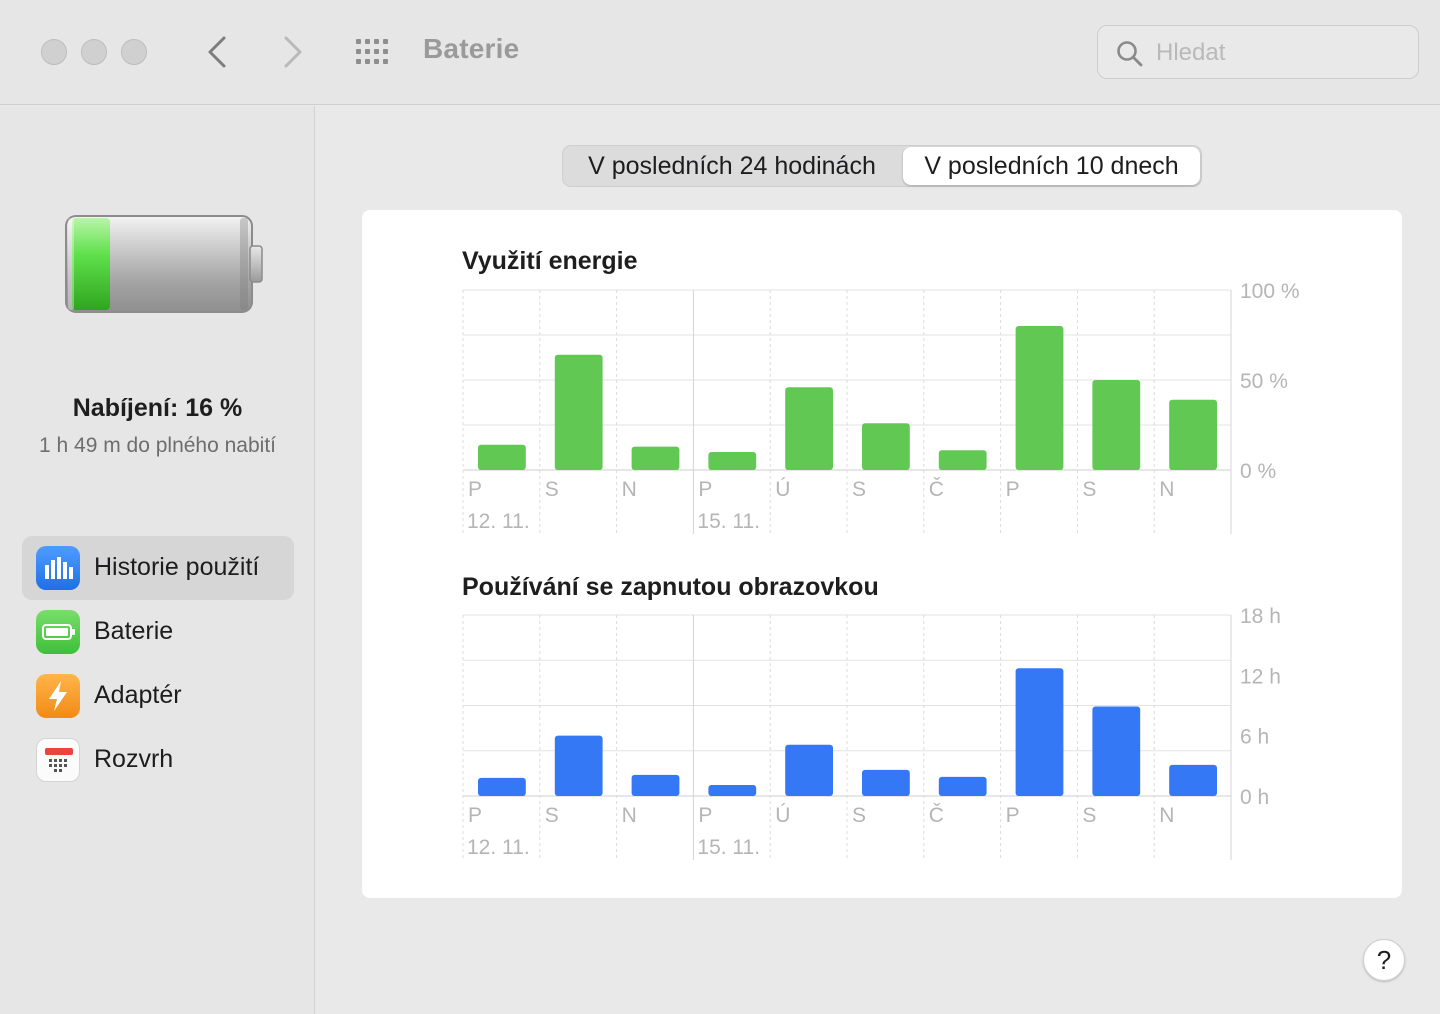 The width and height of the screenshot is (1440, 1014). What do you see at coordinates (720, 52) in the screenshot?
I see `toolbar: Baterie` at bounding box center [720, 52].